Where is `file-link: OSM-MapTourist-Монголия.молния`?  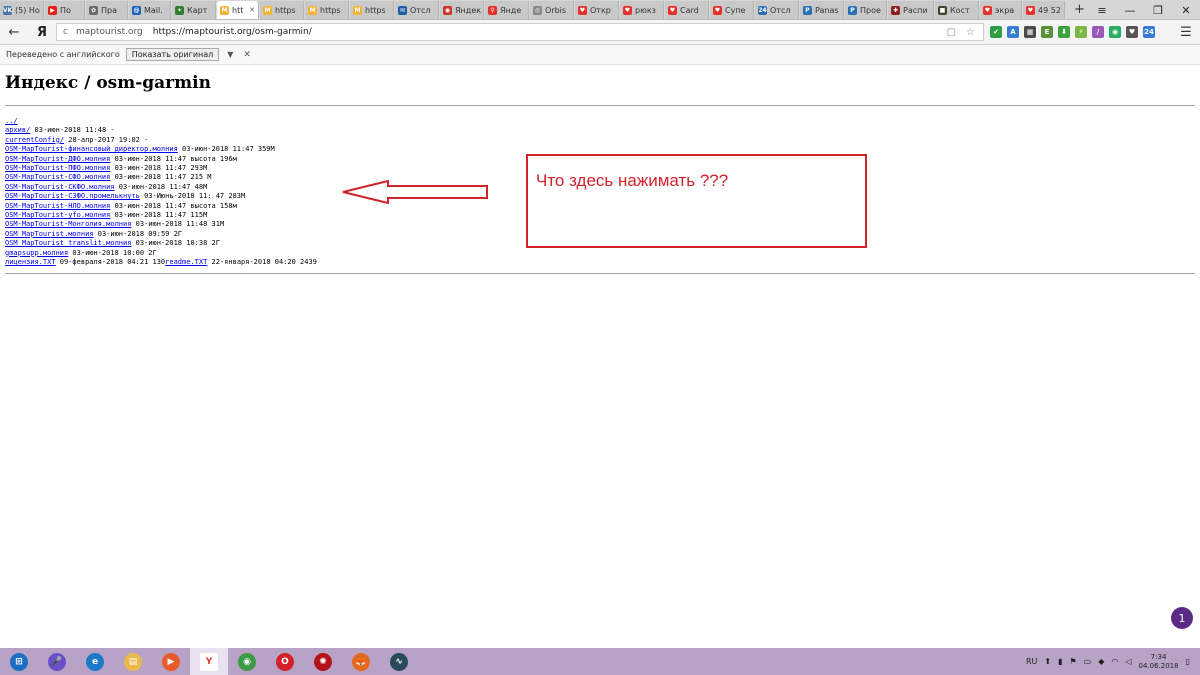
file-link: OSM-MapTourist-Монголия.молния is located at coordinates (68, 224).